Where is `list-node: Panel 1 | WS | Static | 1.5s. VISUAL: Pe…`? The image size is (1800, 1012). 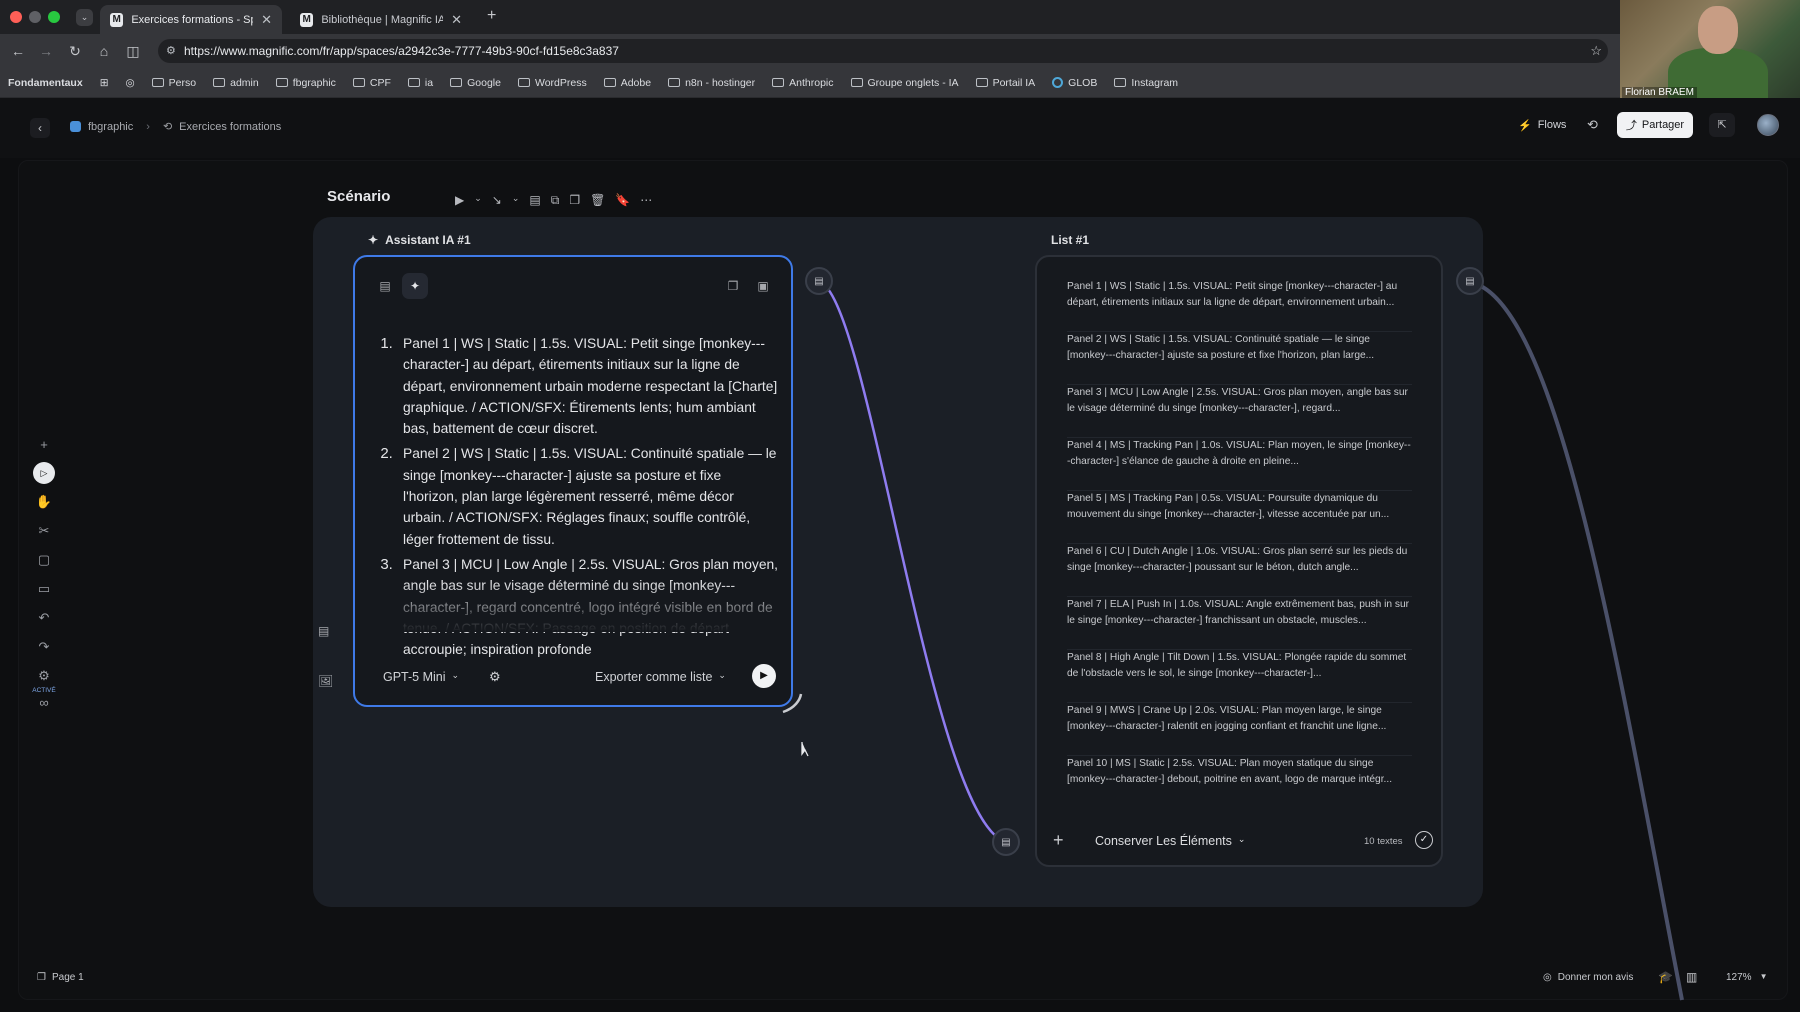 list-node: Panel 1 | WS | Static | 1.5s. VISUAL: Pe… is located at coordinates (1239, 561).